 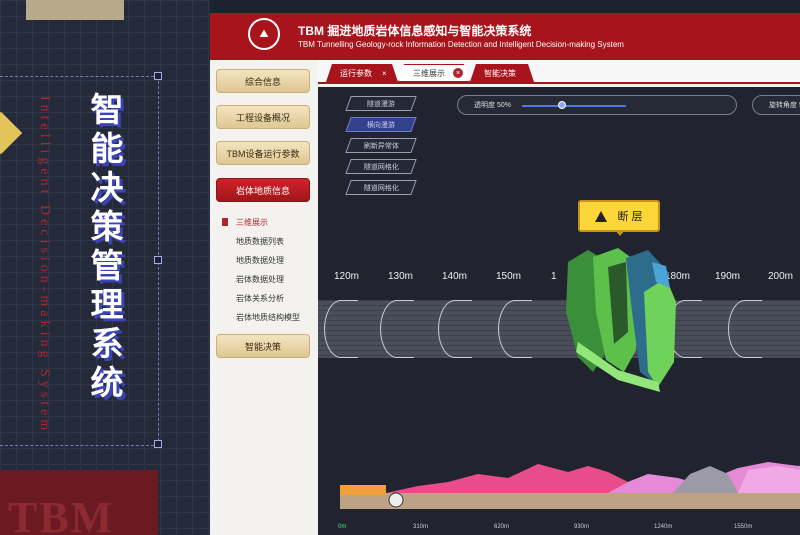 What do you see at coordinates (396, 500) in the screenshot?
I see `tbm-machine-icon` at bounding box center [396, 500].